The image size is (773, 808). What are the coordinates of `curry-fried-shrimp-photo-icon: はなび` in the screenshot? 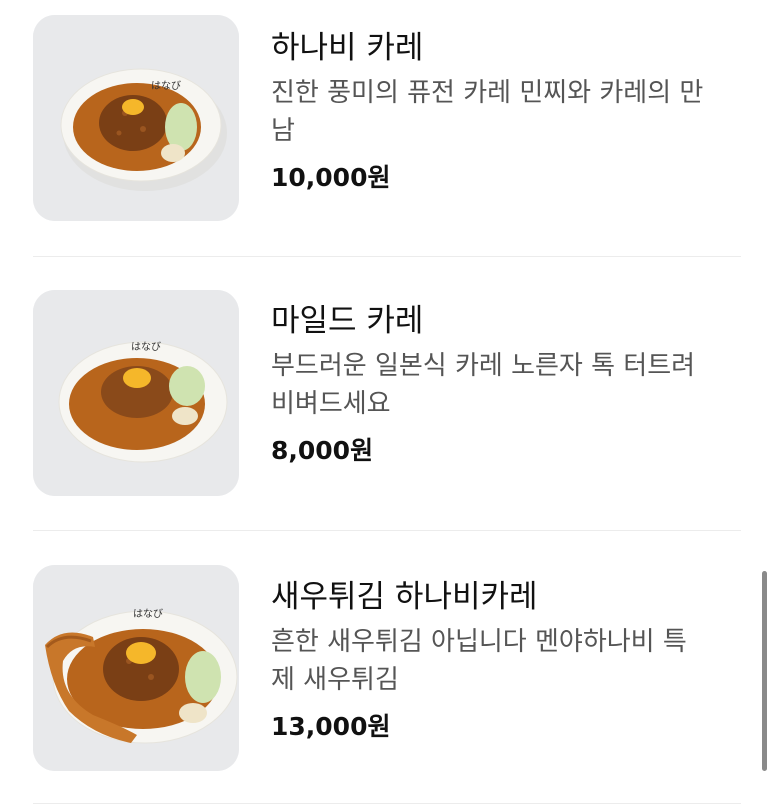 It's located at (136, 668).